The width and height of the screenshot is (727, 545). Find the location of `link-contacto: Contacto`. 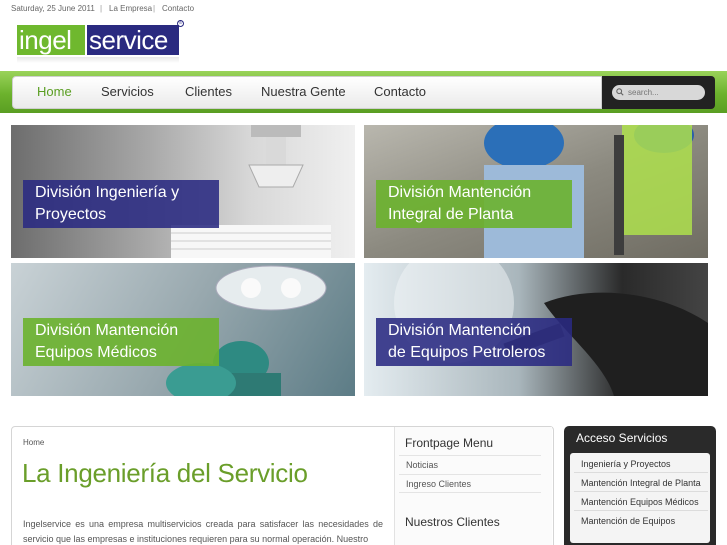

link-contacto: Contacto is located at coordinates (178, 8).